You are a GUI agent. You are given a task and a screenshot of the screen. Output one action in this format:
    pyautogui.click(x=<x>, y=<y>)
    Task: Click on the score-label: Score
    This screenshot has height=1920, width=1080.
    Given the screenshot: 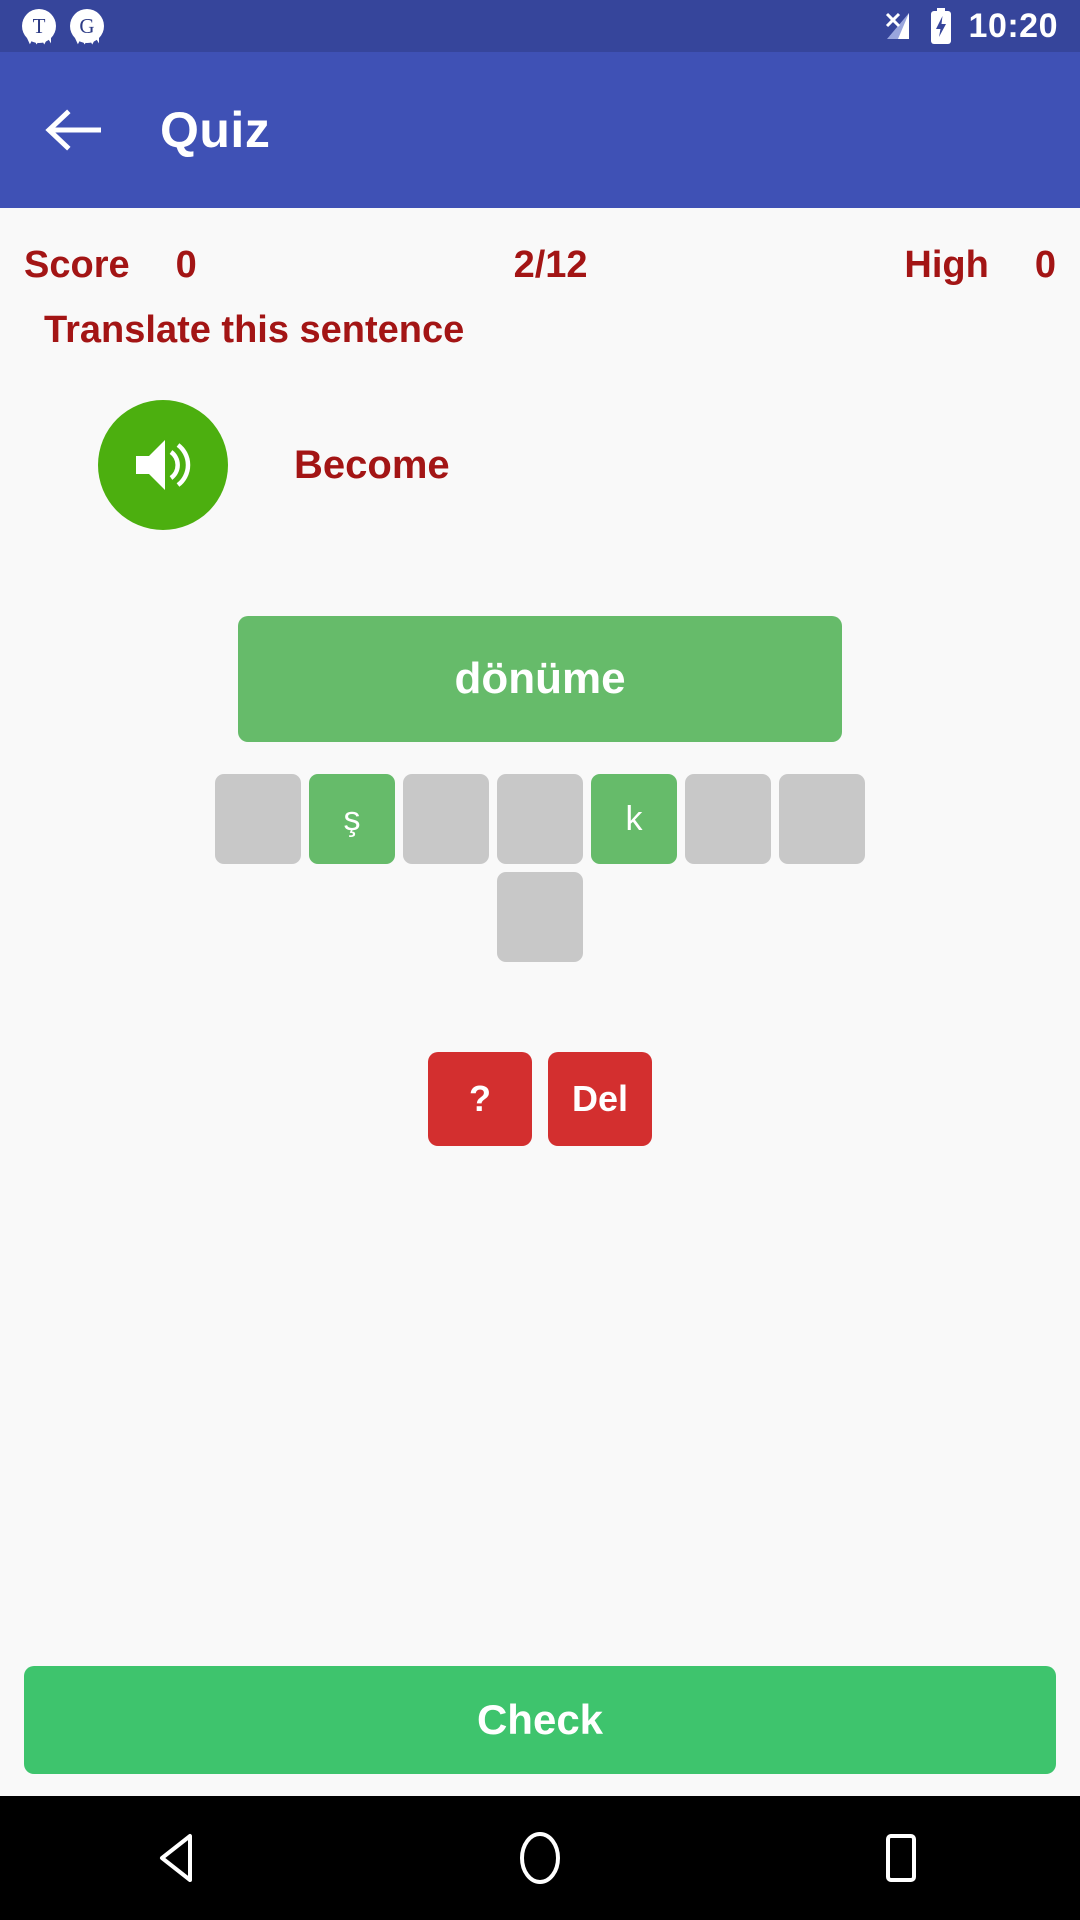 What is the action you would take?
    pyautogui.click(x=77, y=265)
    